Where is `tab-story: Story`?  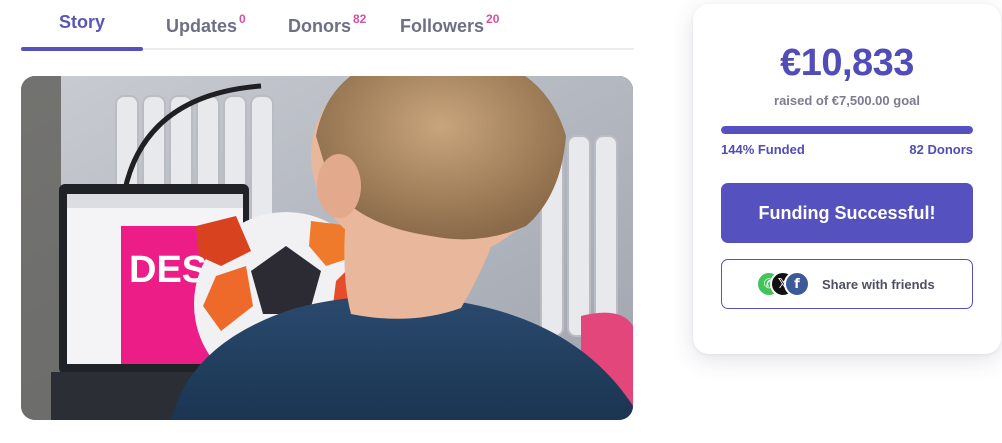
tab-story: Story is located at coordinates (82, 27).